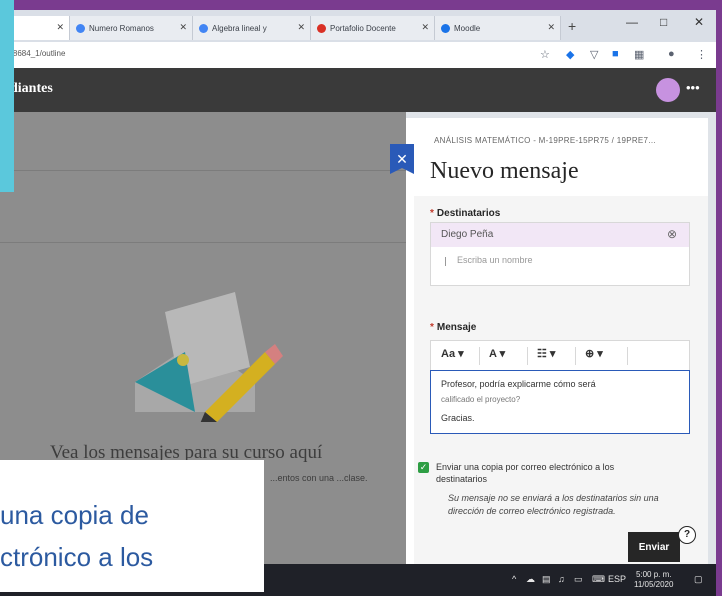  Describe the element at coordinates (465, 213) in the screenshot. I see `recipients-label: * Destinatarios` at that location.